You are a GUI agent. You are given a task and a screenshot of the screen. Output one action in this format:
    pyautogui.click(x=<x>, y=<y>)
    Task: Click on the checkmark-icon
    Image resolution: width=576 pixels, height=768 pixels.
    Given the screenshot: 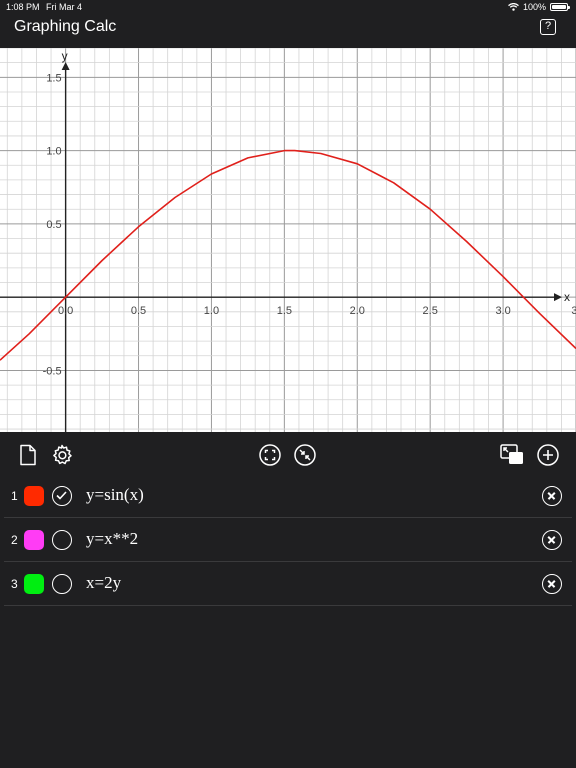 What is the action you would take?
    pyautogui.click(x=61, y=495)
    